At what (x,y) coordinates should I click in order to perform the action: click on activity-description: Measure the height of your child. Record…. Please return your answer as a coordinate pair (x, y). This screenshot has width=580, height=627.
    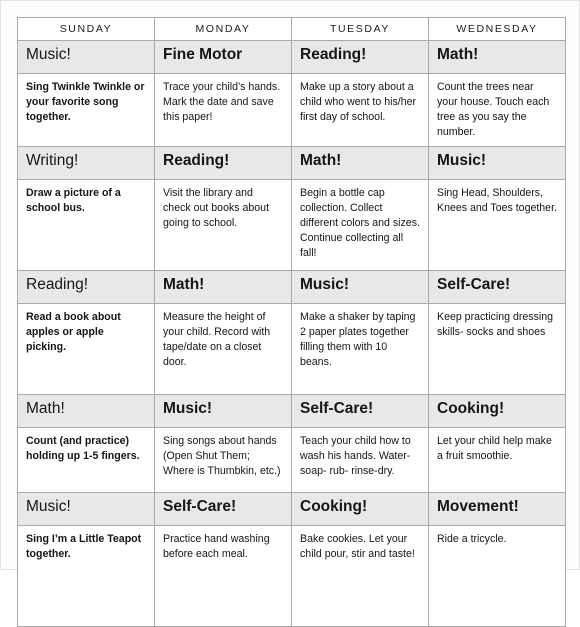
    Looking at the image, I should click on (223, 349).